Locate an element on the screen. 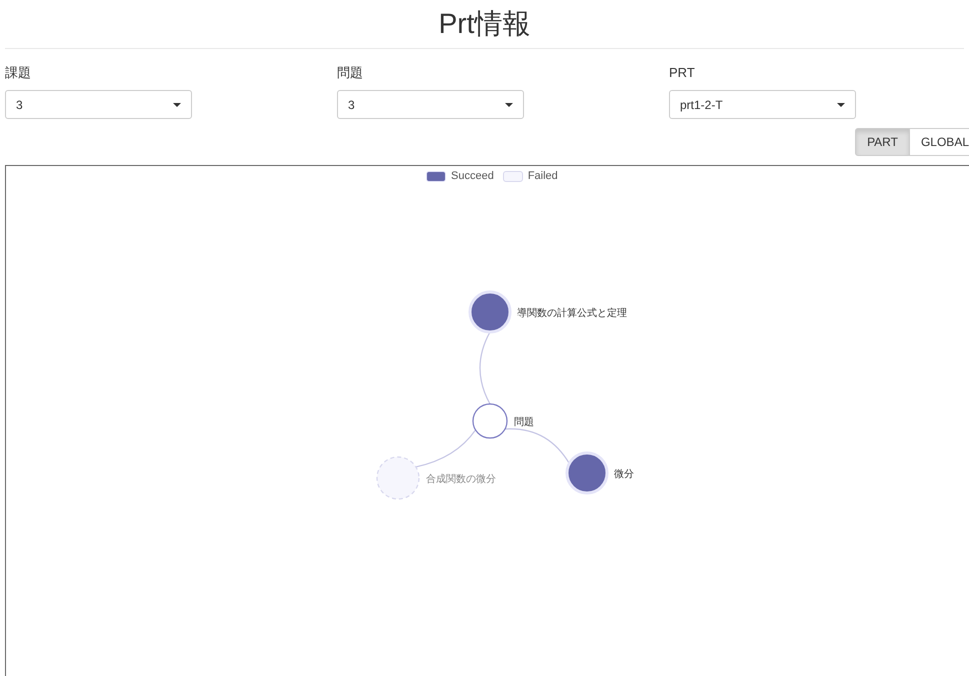  dropdown-select: prt1-2-T is located at coordinates (762, 104).